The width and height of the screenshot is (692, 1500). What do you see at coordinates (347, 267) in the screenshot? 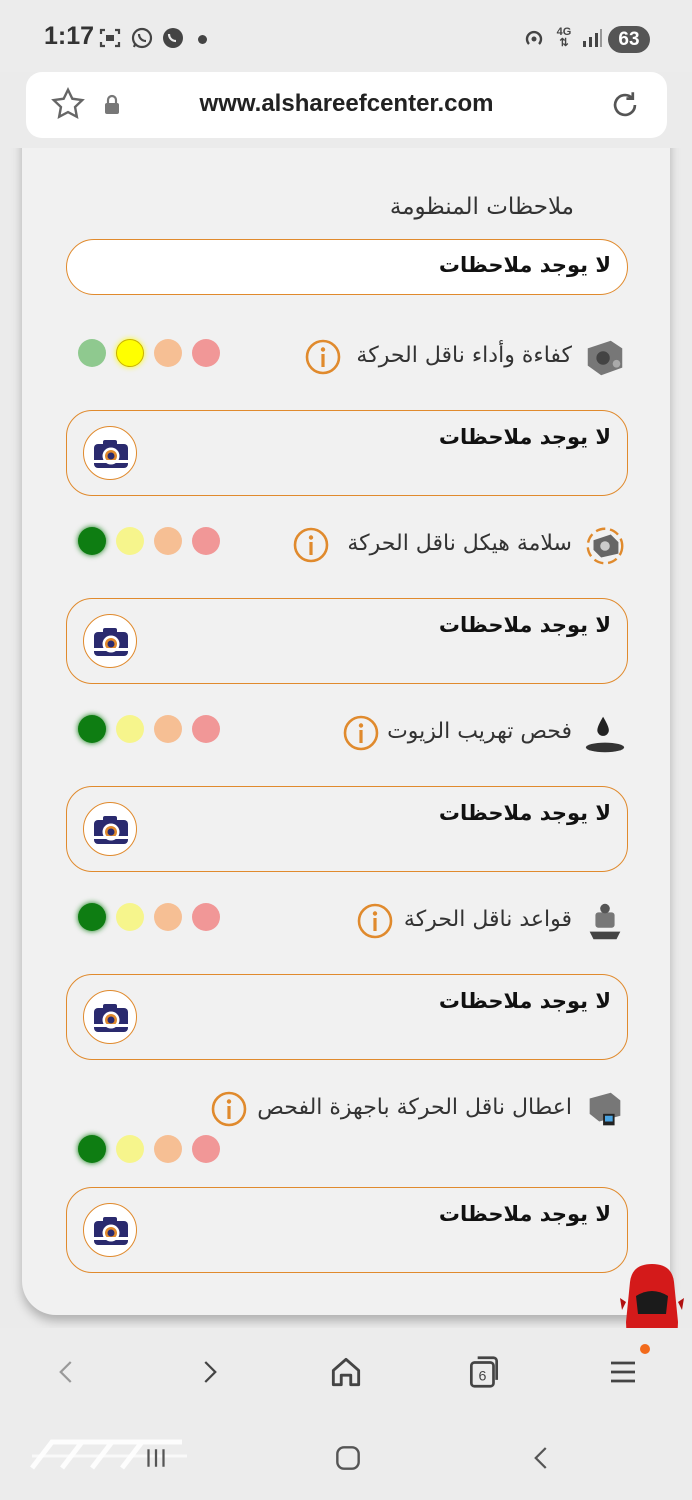
I see `system-notes-field: لا يوجد ملاحظات` at bounding box center [347, 267].